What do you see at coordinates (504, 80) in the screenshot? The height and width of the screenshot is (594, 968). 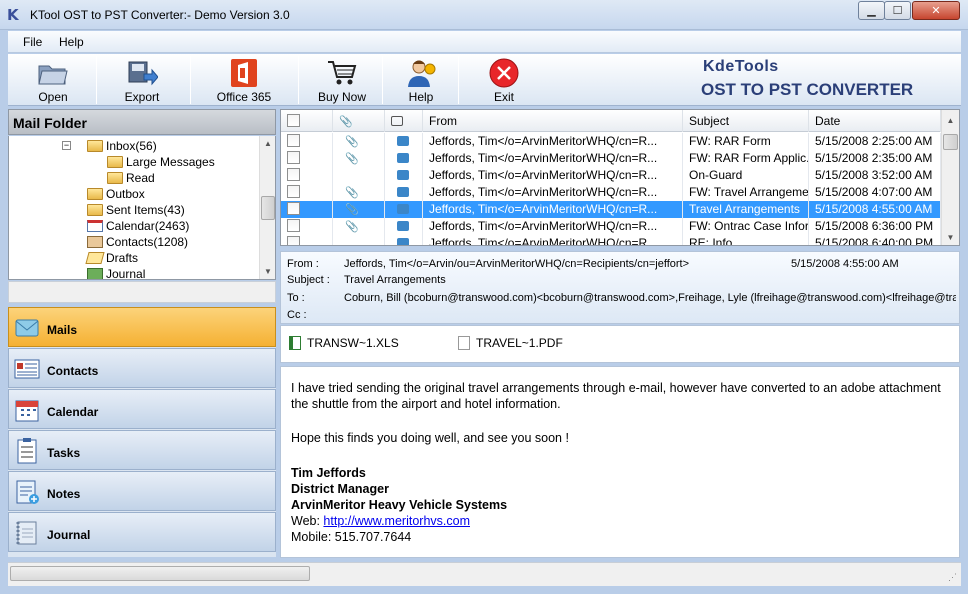 I see `exit-button: Exit` at bounding box center [504, 80].